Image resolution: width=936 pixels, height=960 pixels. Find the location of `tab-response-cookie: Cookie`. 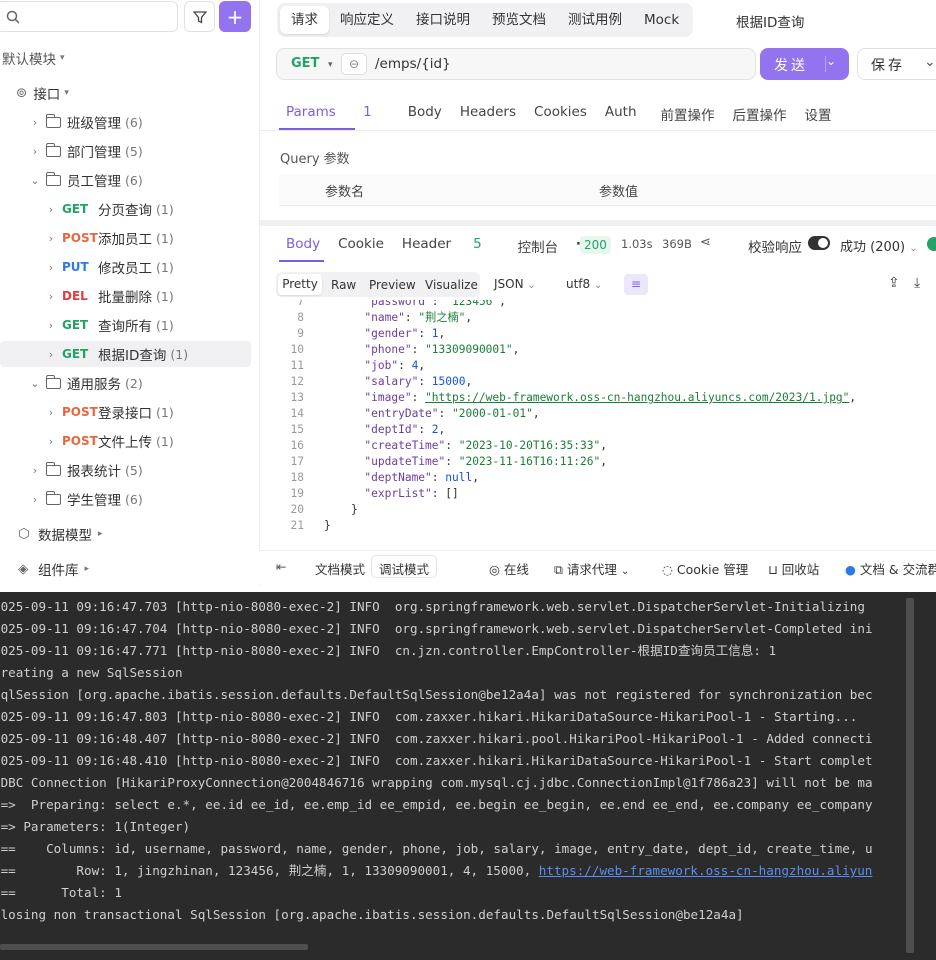

tab-response-cookie: Cookie is located at coordinates (361, 251).